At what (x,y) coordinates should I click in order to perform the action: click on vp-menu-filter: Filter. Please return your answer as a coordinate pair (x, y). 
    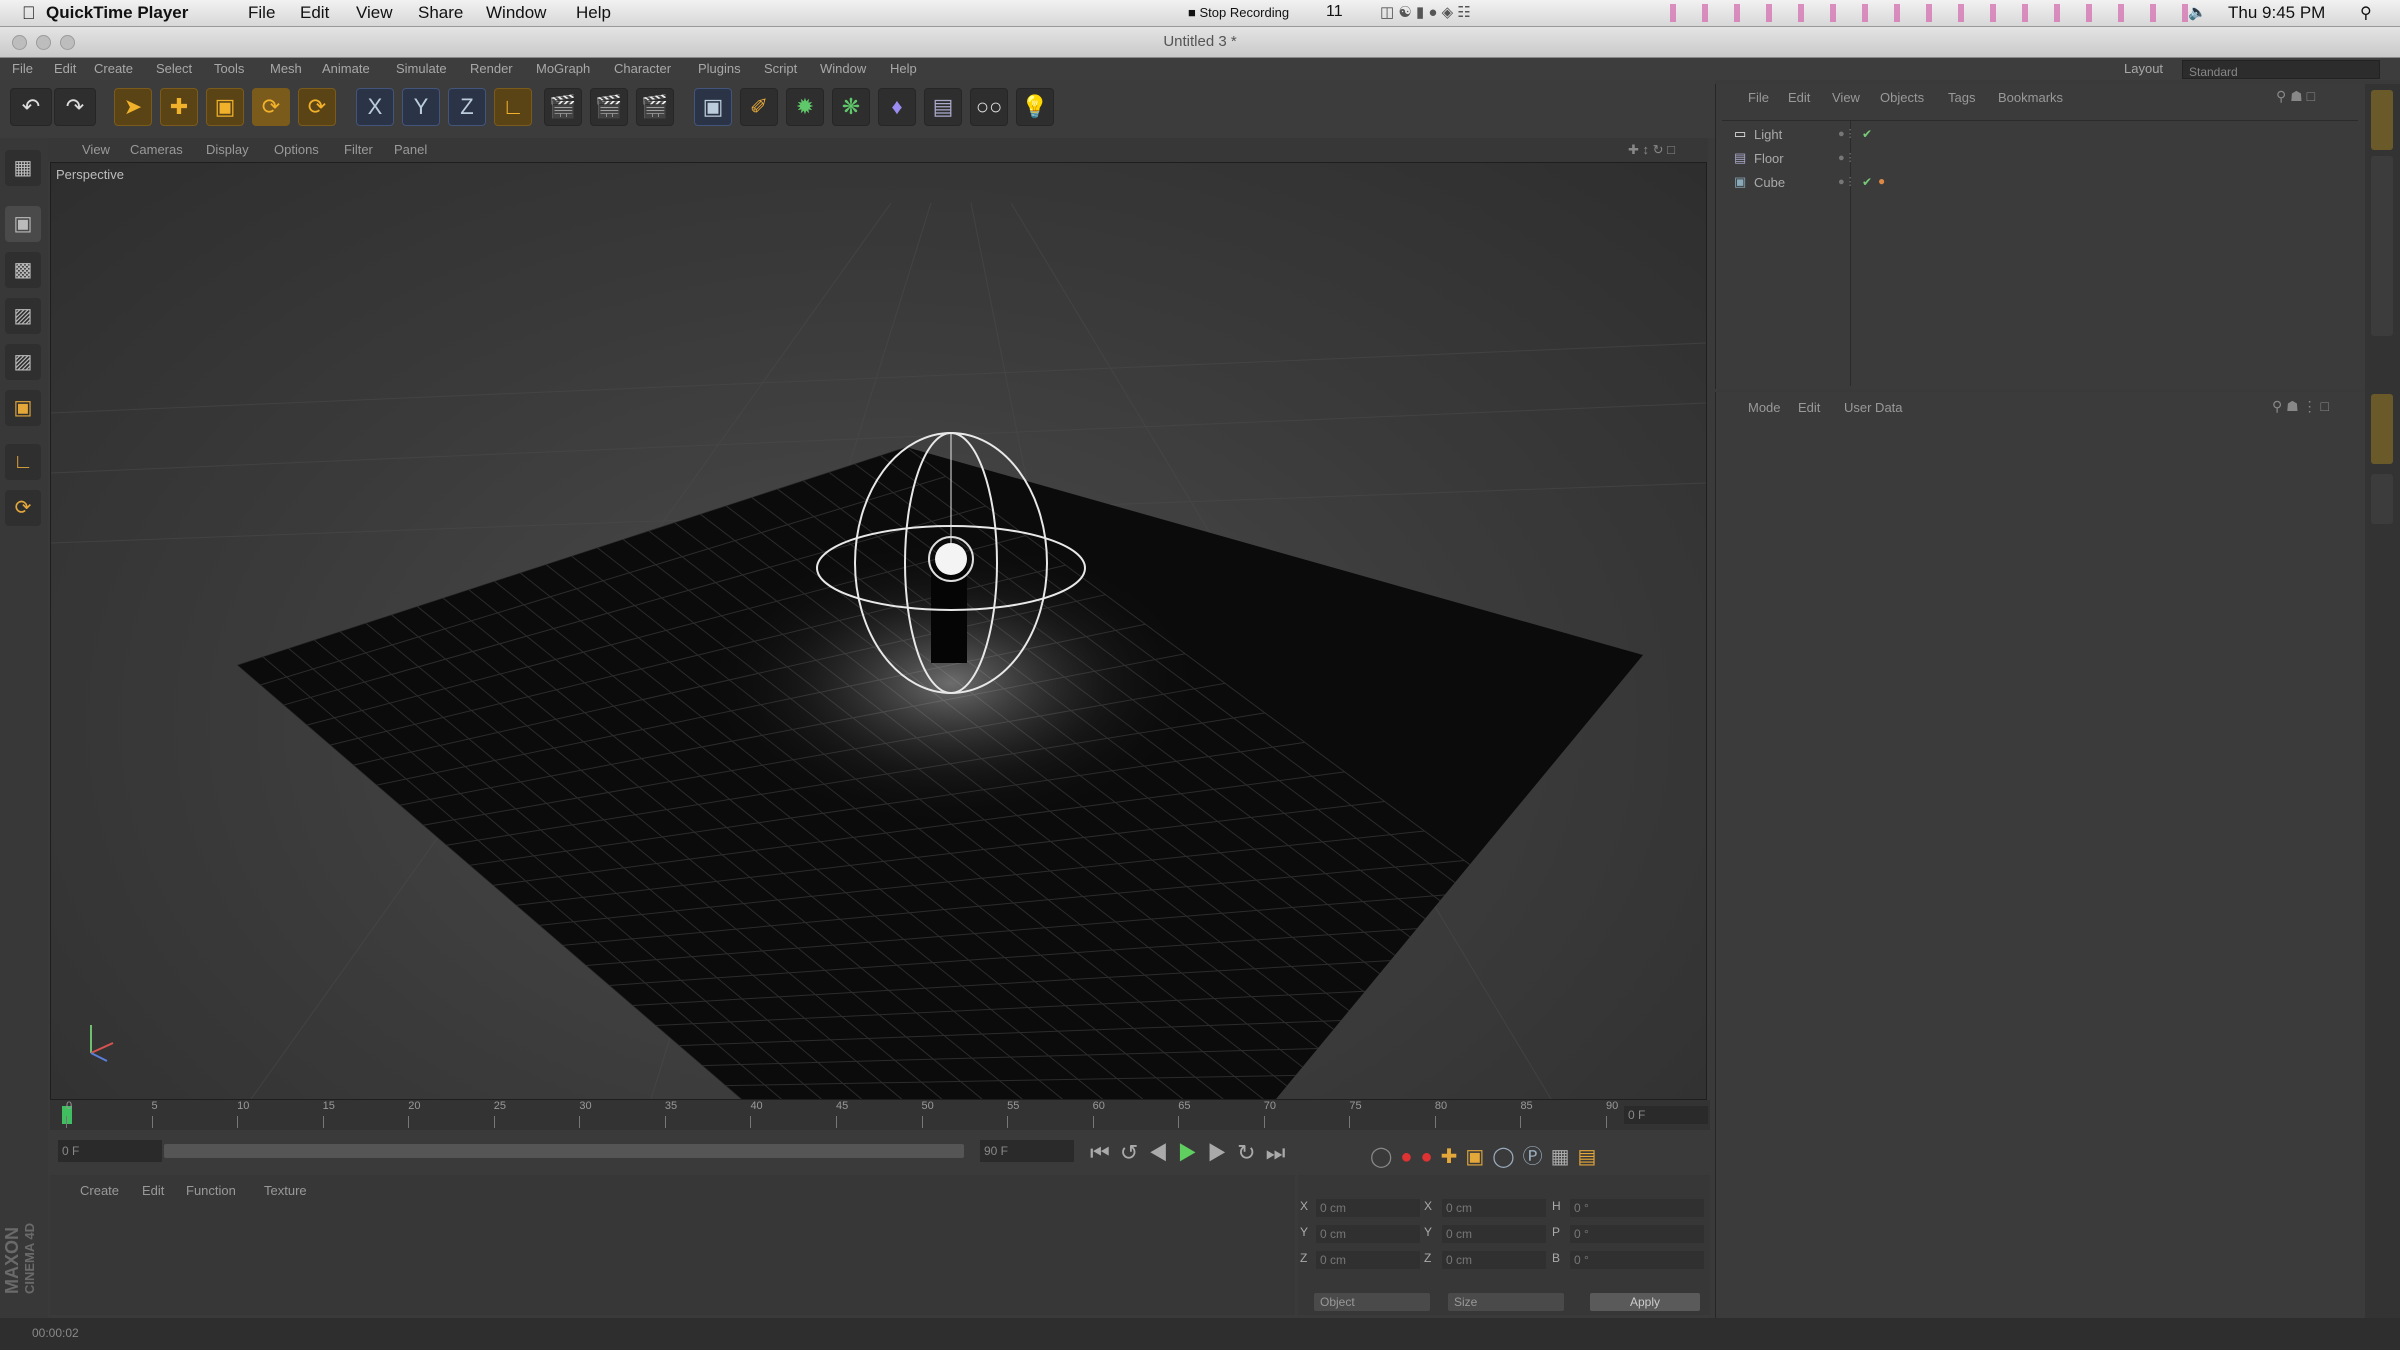
    Looking at the image, I should click on (358, 149).